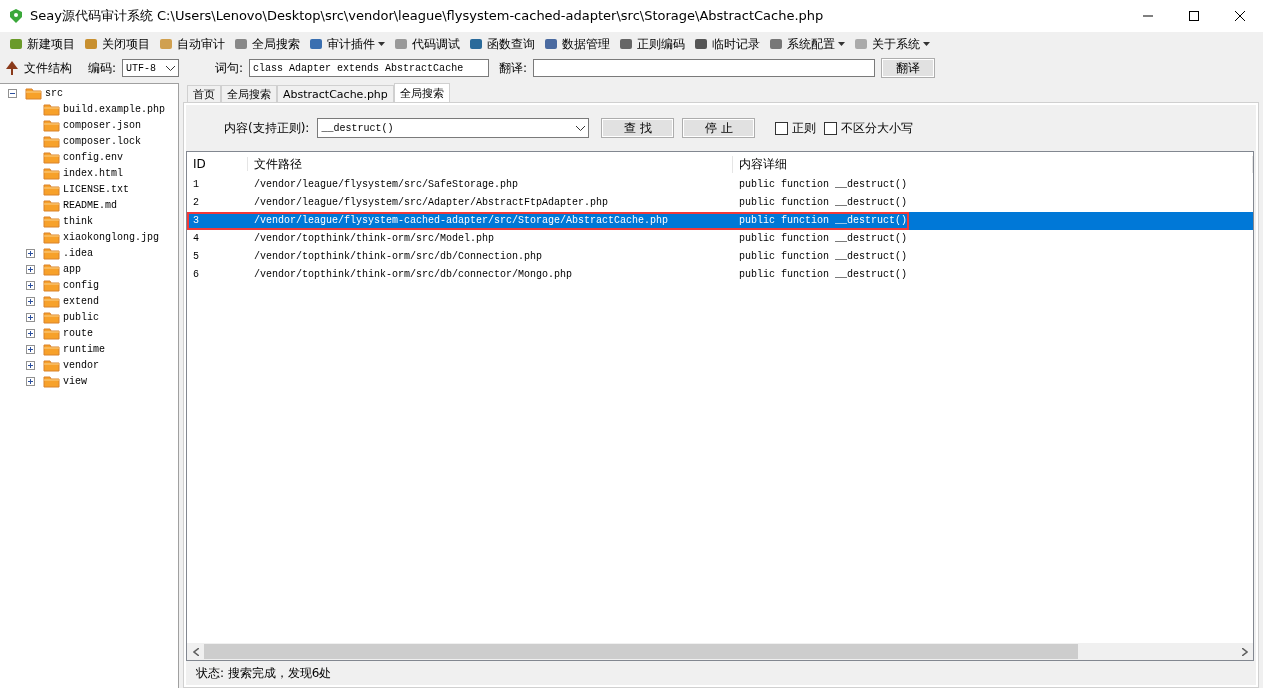 The image size is (1263, 688). Describe the element at coordinates (84, 349) in the screenshot. I see `tree-item: runtime` at that location.